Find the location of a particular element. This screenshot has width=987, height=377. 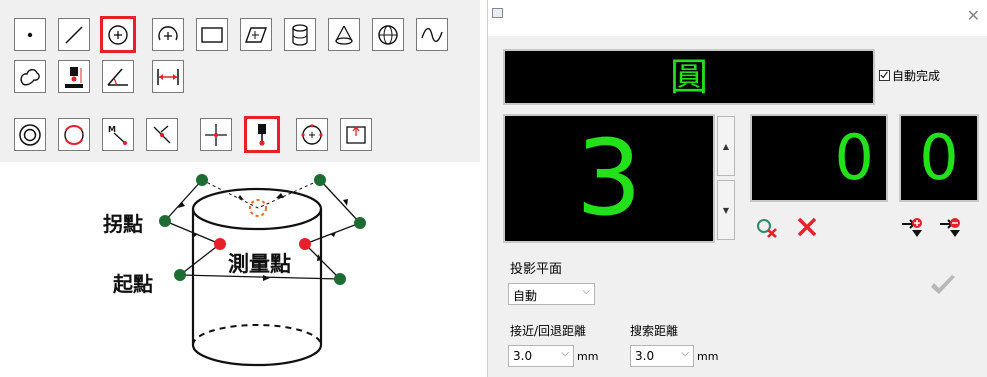

point-icon is located at coordinates (30, 34).